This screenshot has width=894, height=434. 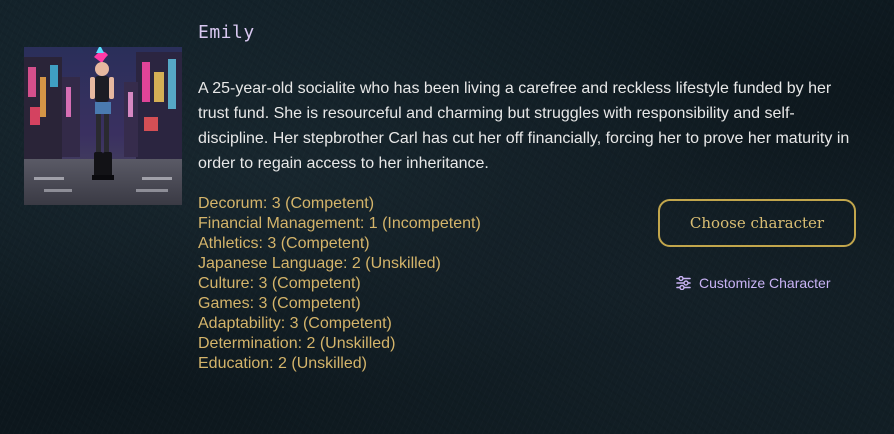 I want to click on skill-item: Determination: 2 (Unskilled), so click(x=297, y=343).